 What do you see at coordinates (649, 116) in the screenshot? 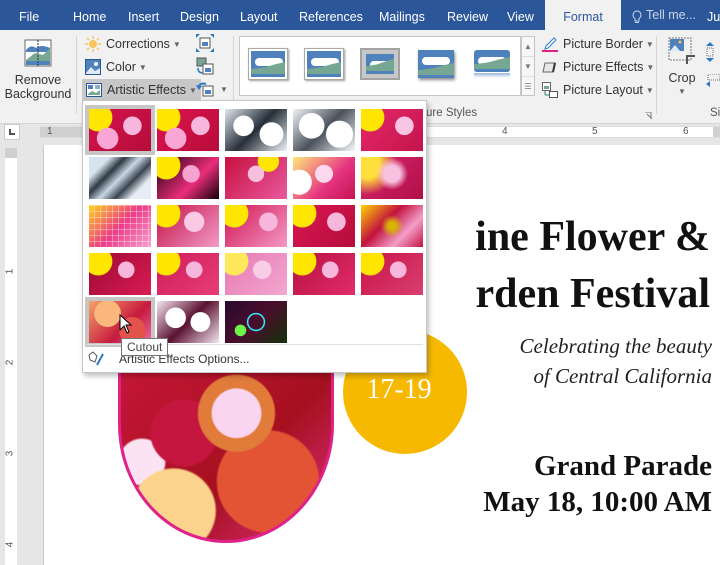
I see `dialog-launcher-icon` at bounding box center [649, 116].